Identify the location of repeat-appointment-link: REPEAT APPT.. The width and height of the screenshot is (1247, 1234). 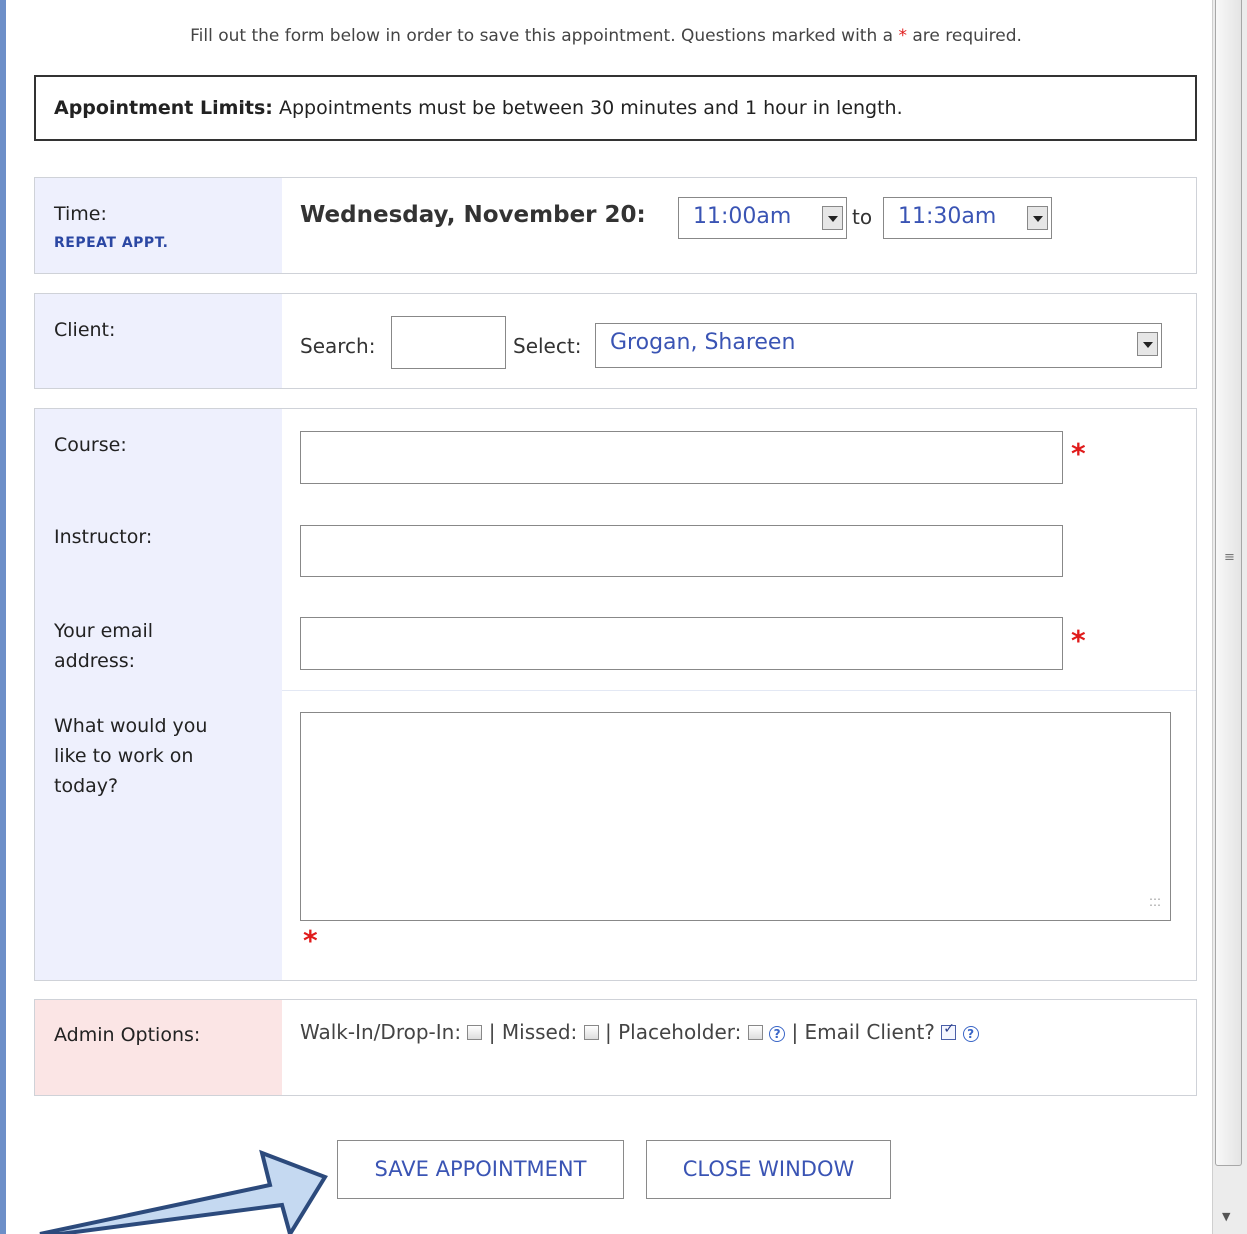
(111, 243).